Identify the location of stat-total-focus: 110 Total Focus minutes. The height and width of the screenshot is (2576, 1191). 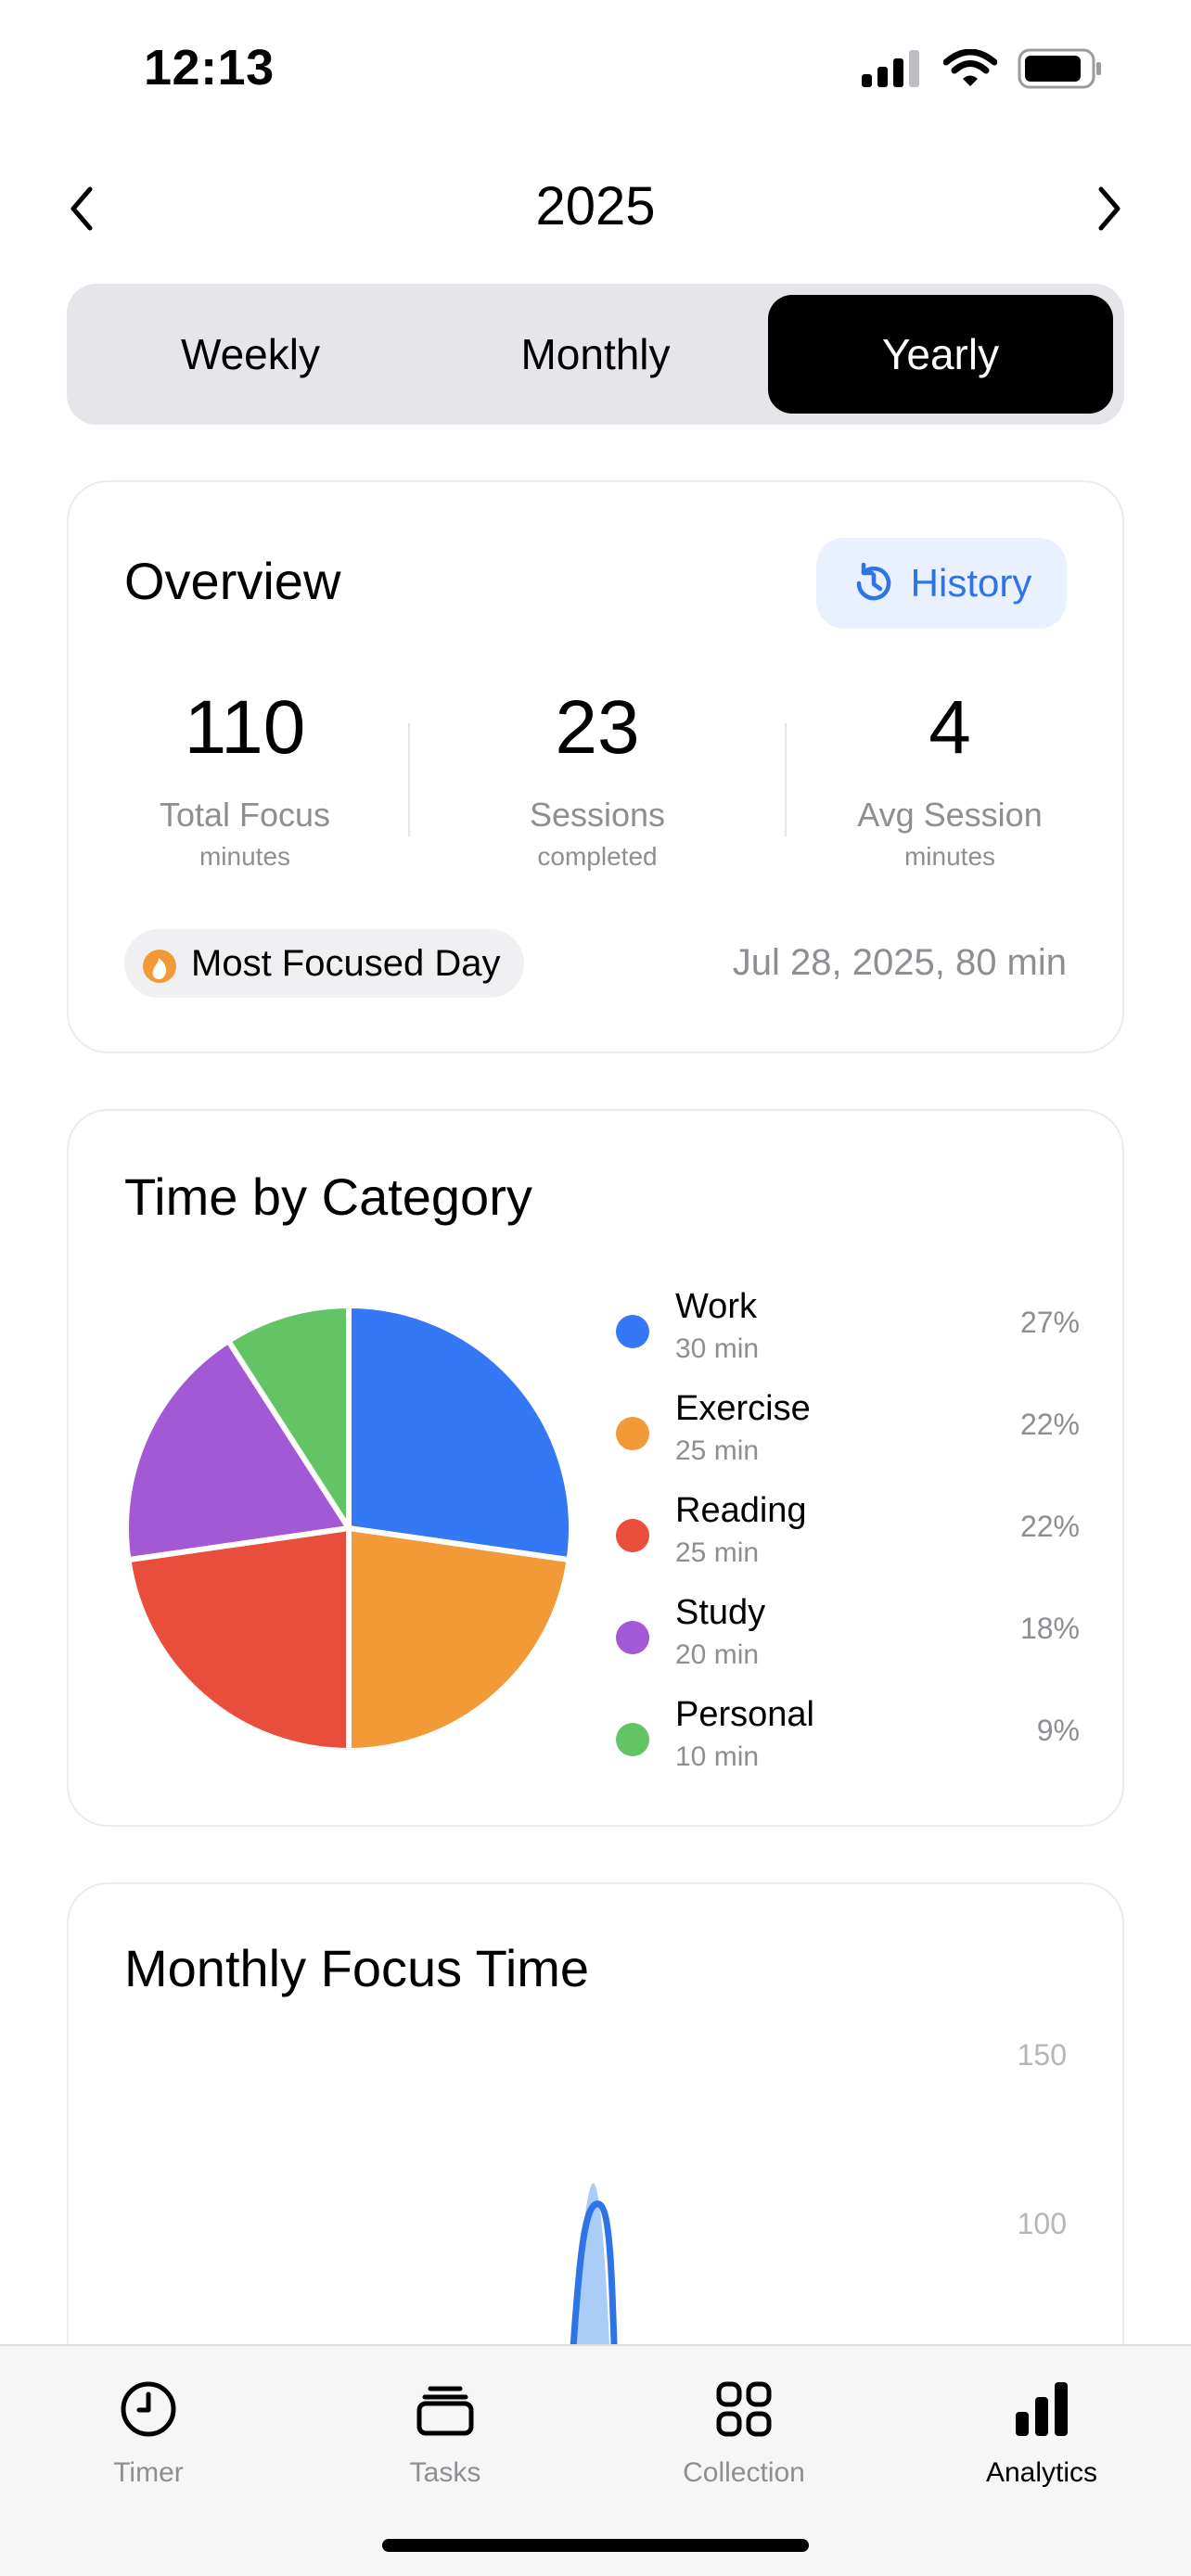
(245, 779).